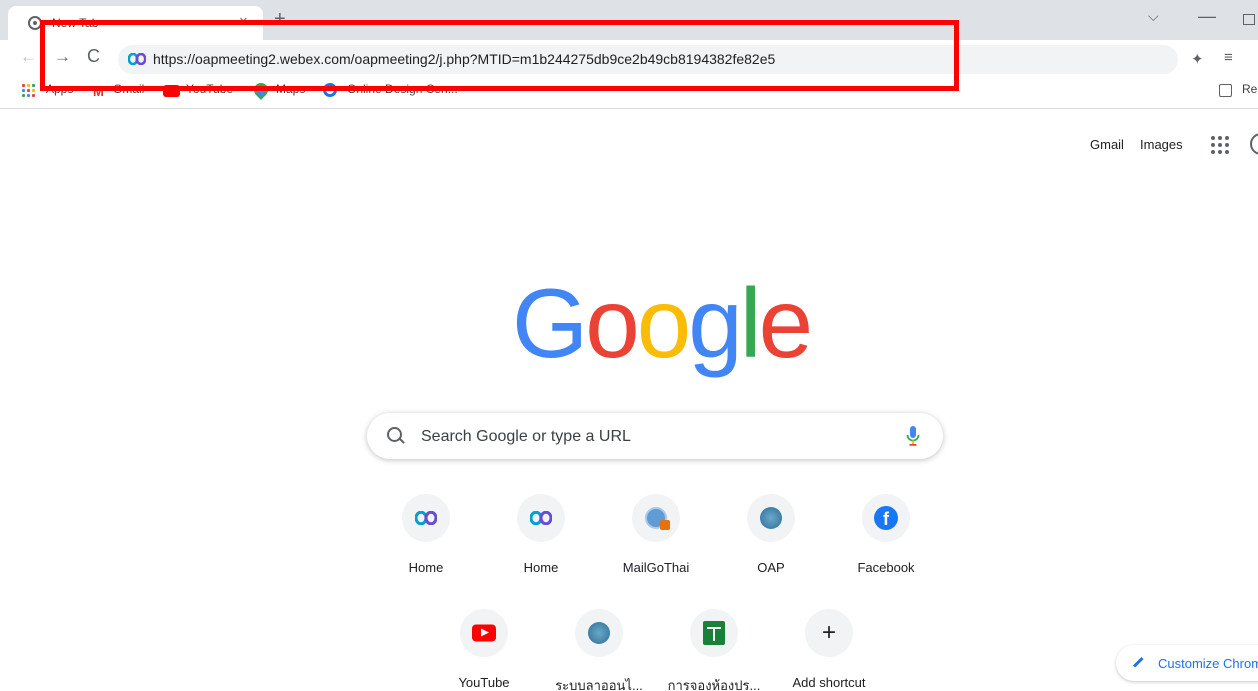  I want to click on mailgothai-badge-icon, so click(665, 525).